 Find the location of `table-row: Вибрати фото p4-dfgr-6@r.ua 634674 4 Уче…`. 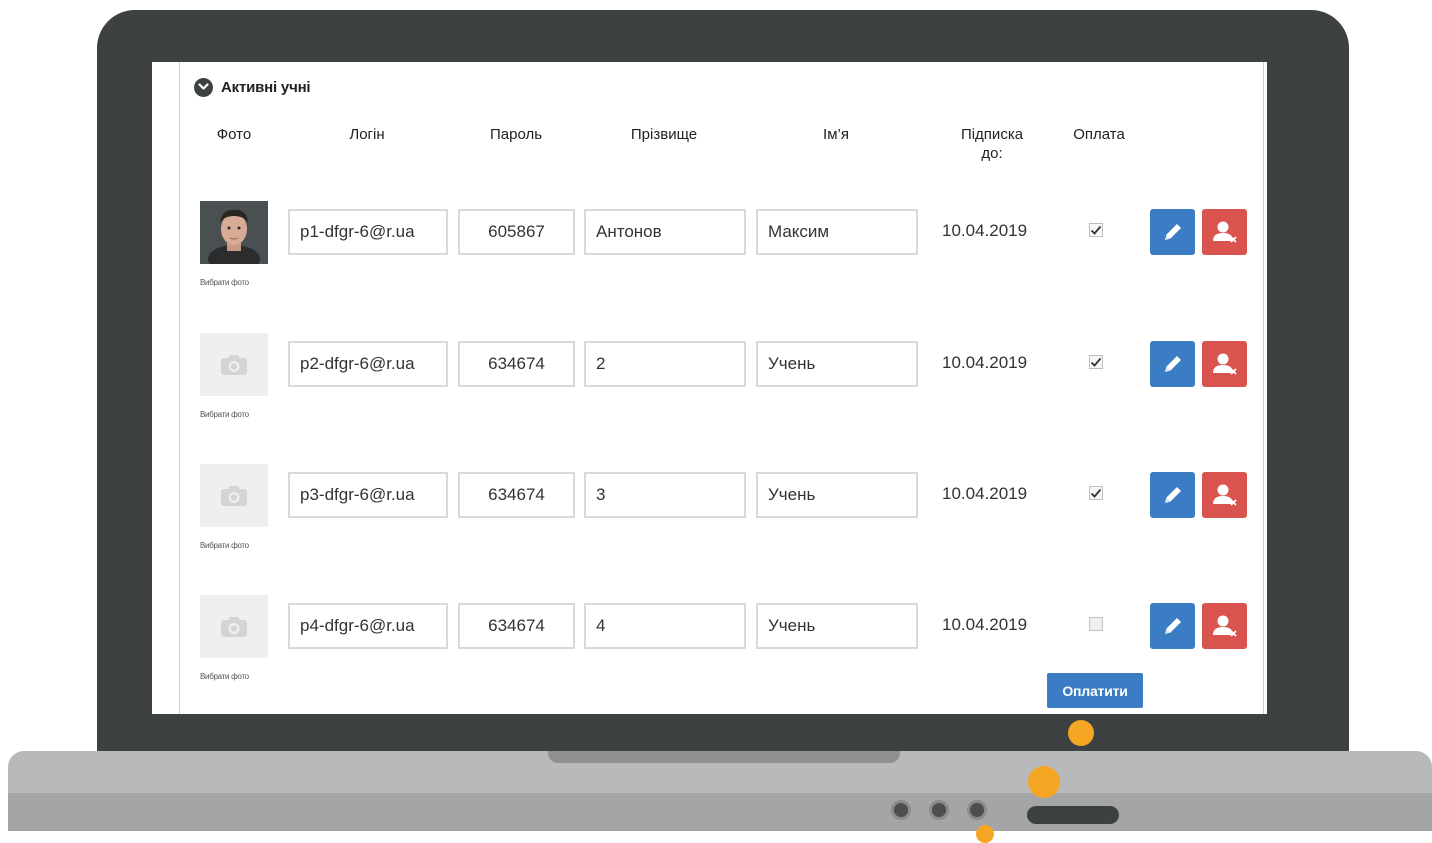

table-row: Вибрати фото p4-dfgr-6@r.ua 634674 4 Уче… is located at coordinates (716, 650).